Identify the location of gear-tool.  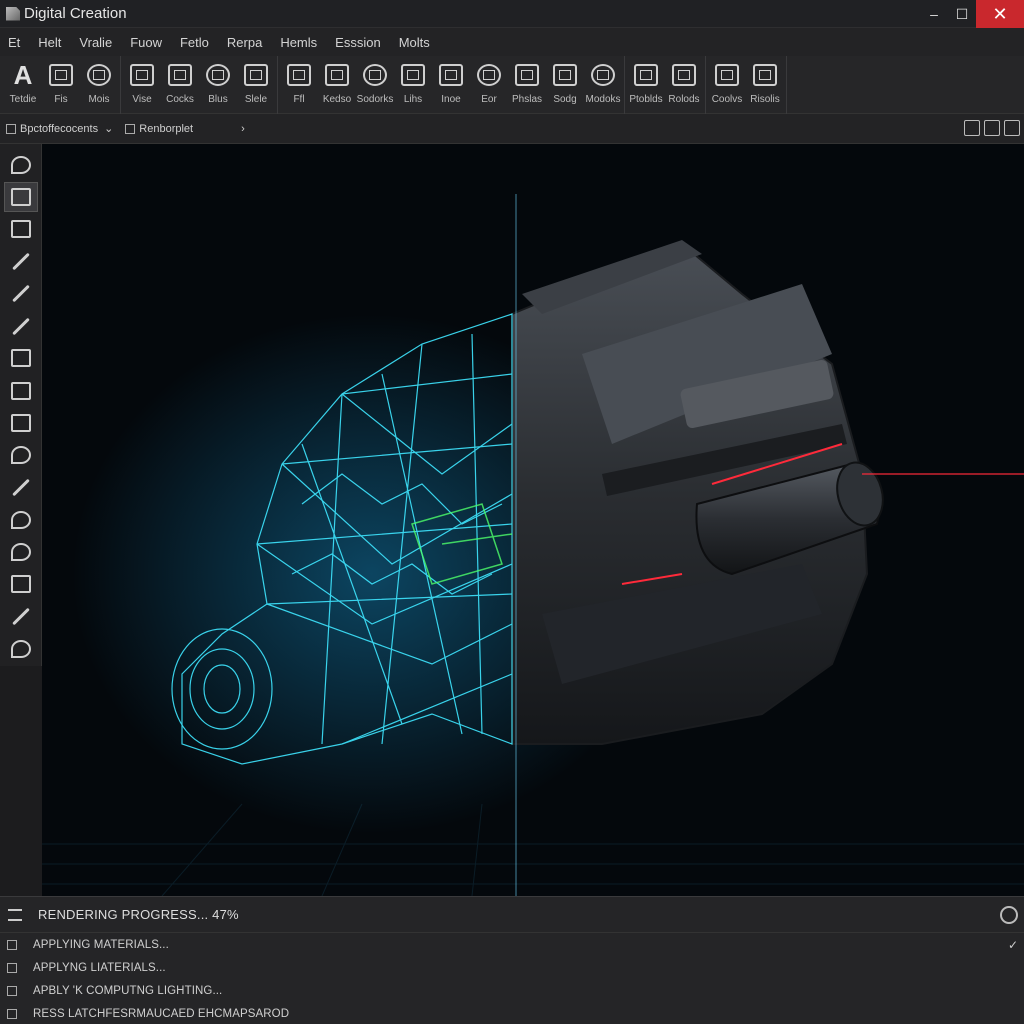
(21, 552).